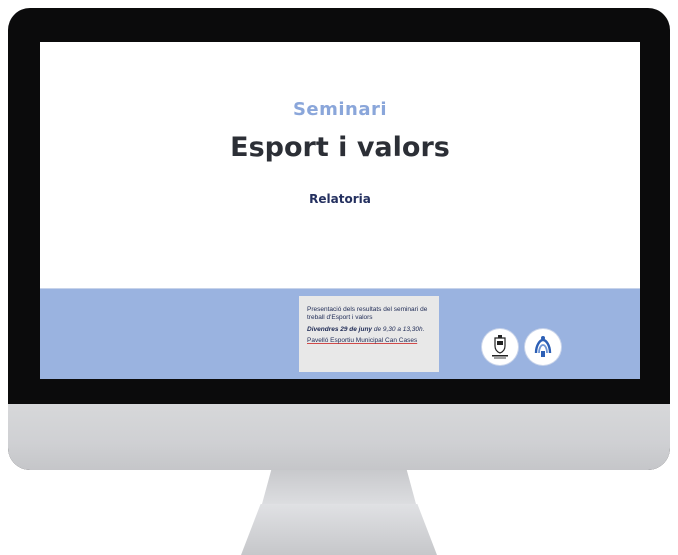 The width and height of the screenshot is (678, 555). I want to click on monitor-chin, so click(339, 437).